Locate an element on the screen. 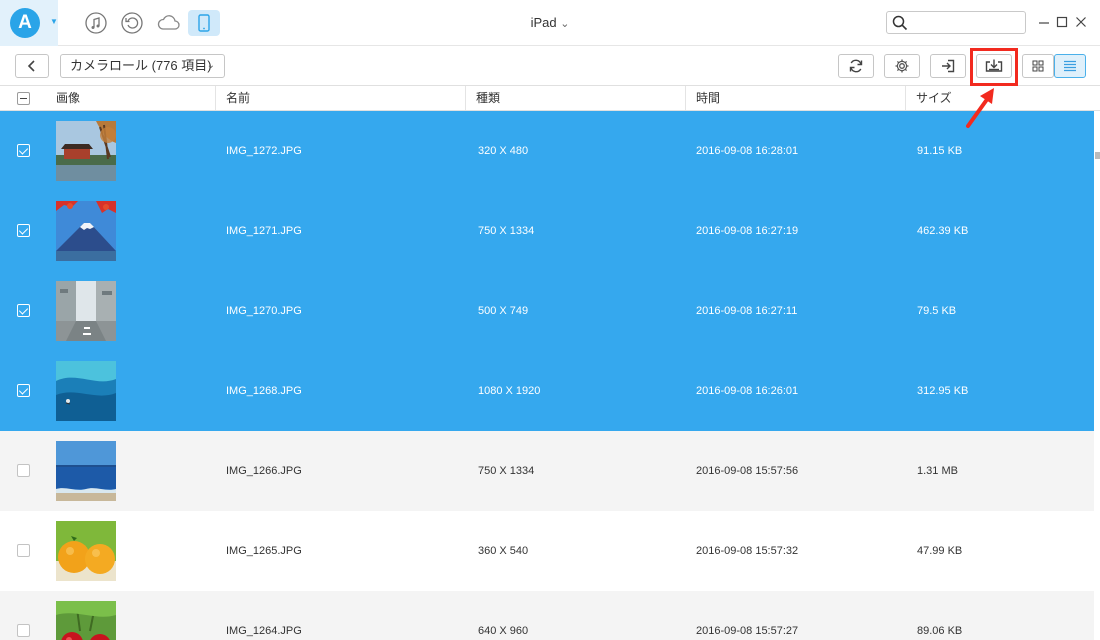  file-size: 79.5 KB is located at coordinates (937, 311).